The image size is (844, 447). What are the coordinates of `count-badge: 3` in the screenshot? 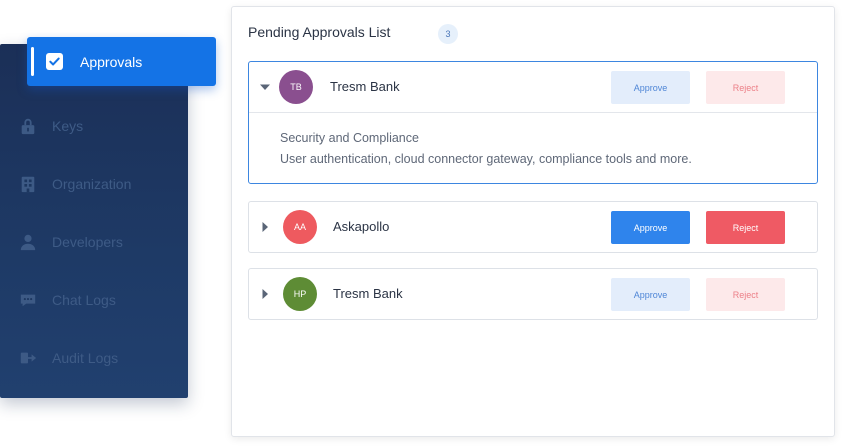 It's located at (448, 34).